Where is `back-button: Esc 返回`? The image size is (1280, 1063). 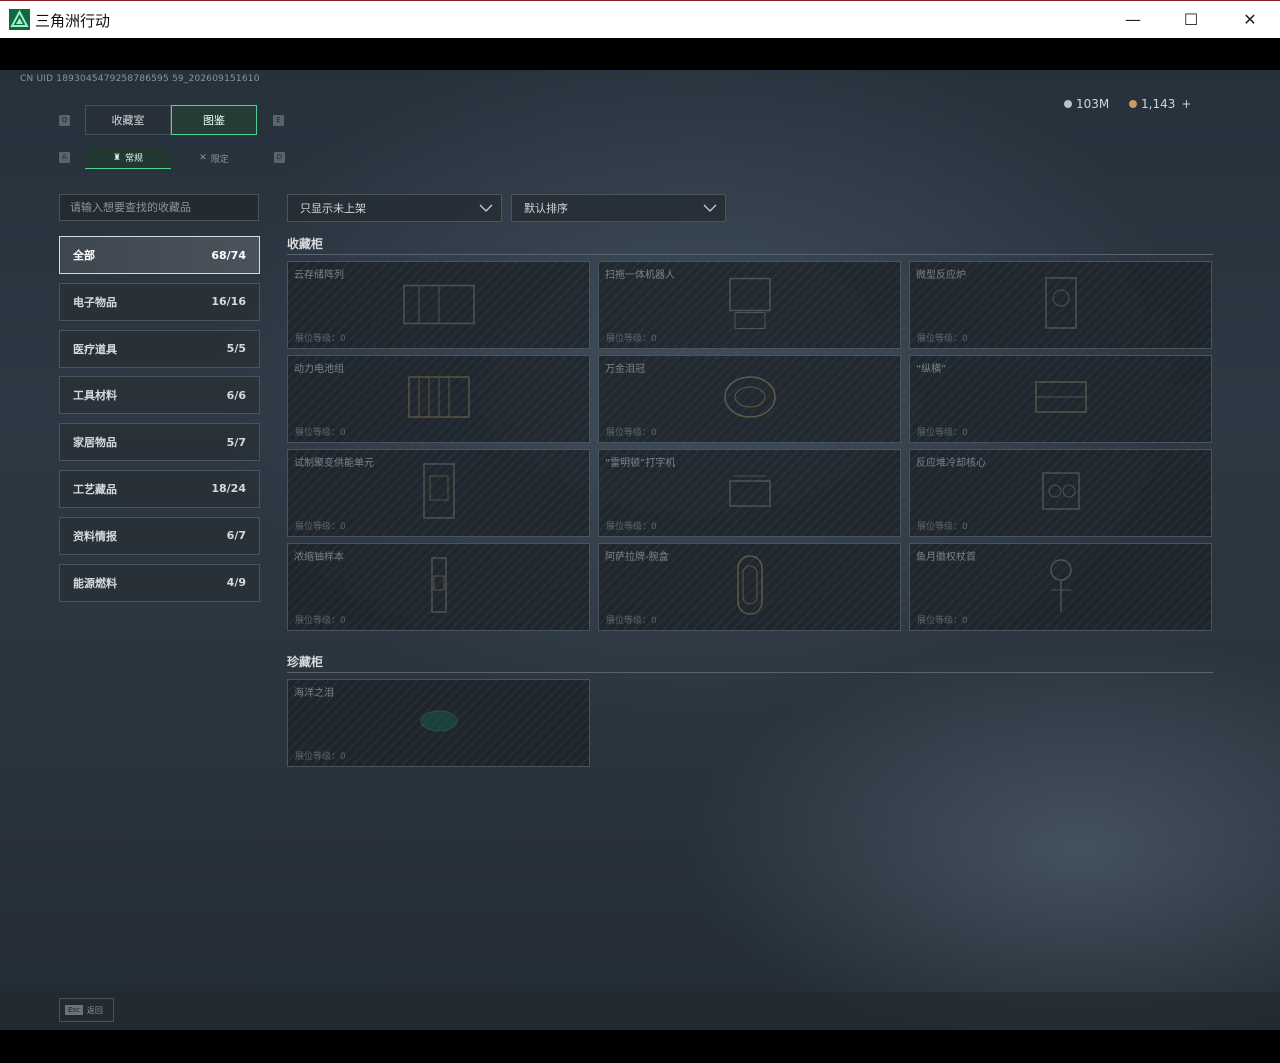
back-button: Esc 返回 is located at coordinates (86, 1010).